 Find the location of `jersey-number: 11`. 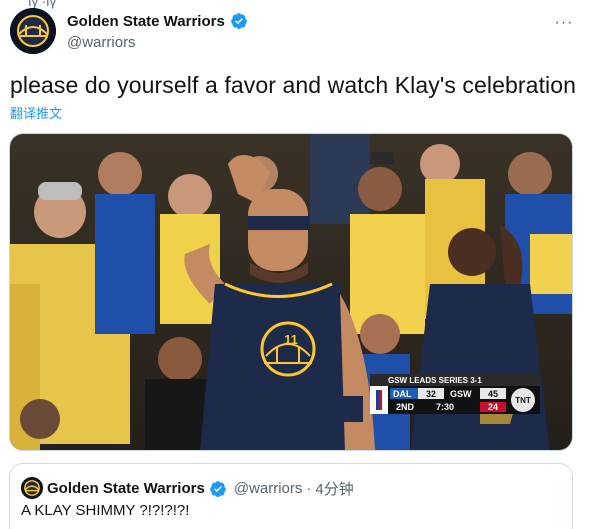

jersey-number: 11 is located at coordinates (291, 339).